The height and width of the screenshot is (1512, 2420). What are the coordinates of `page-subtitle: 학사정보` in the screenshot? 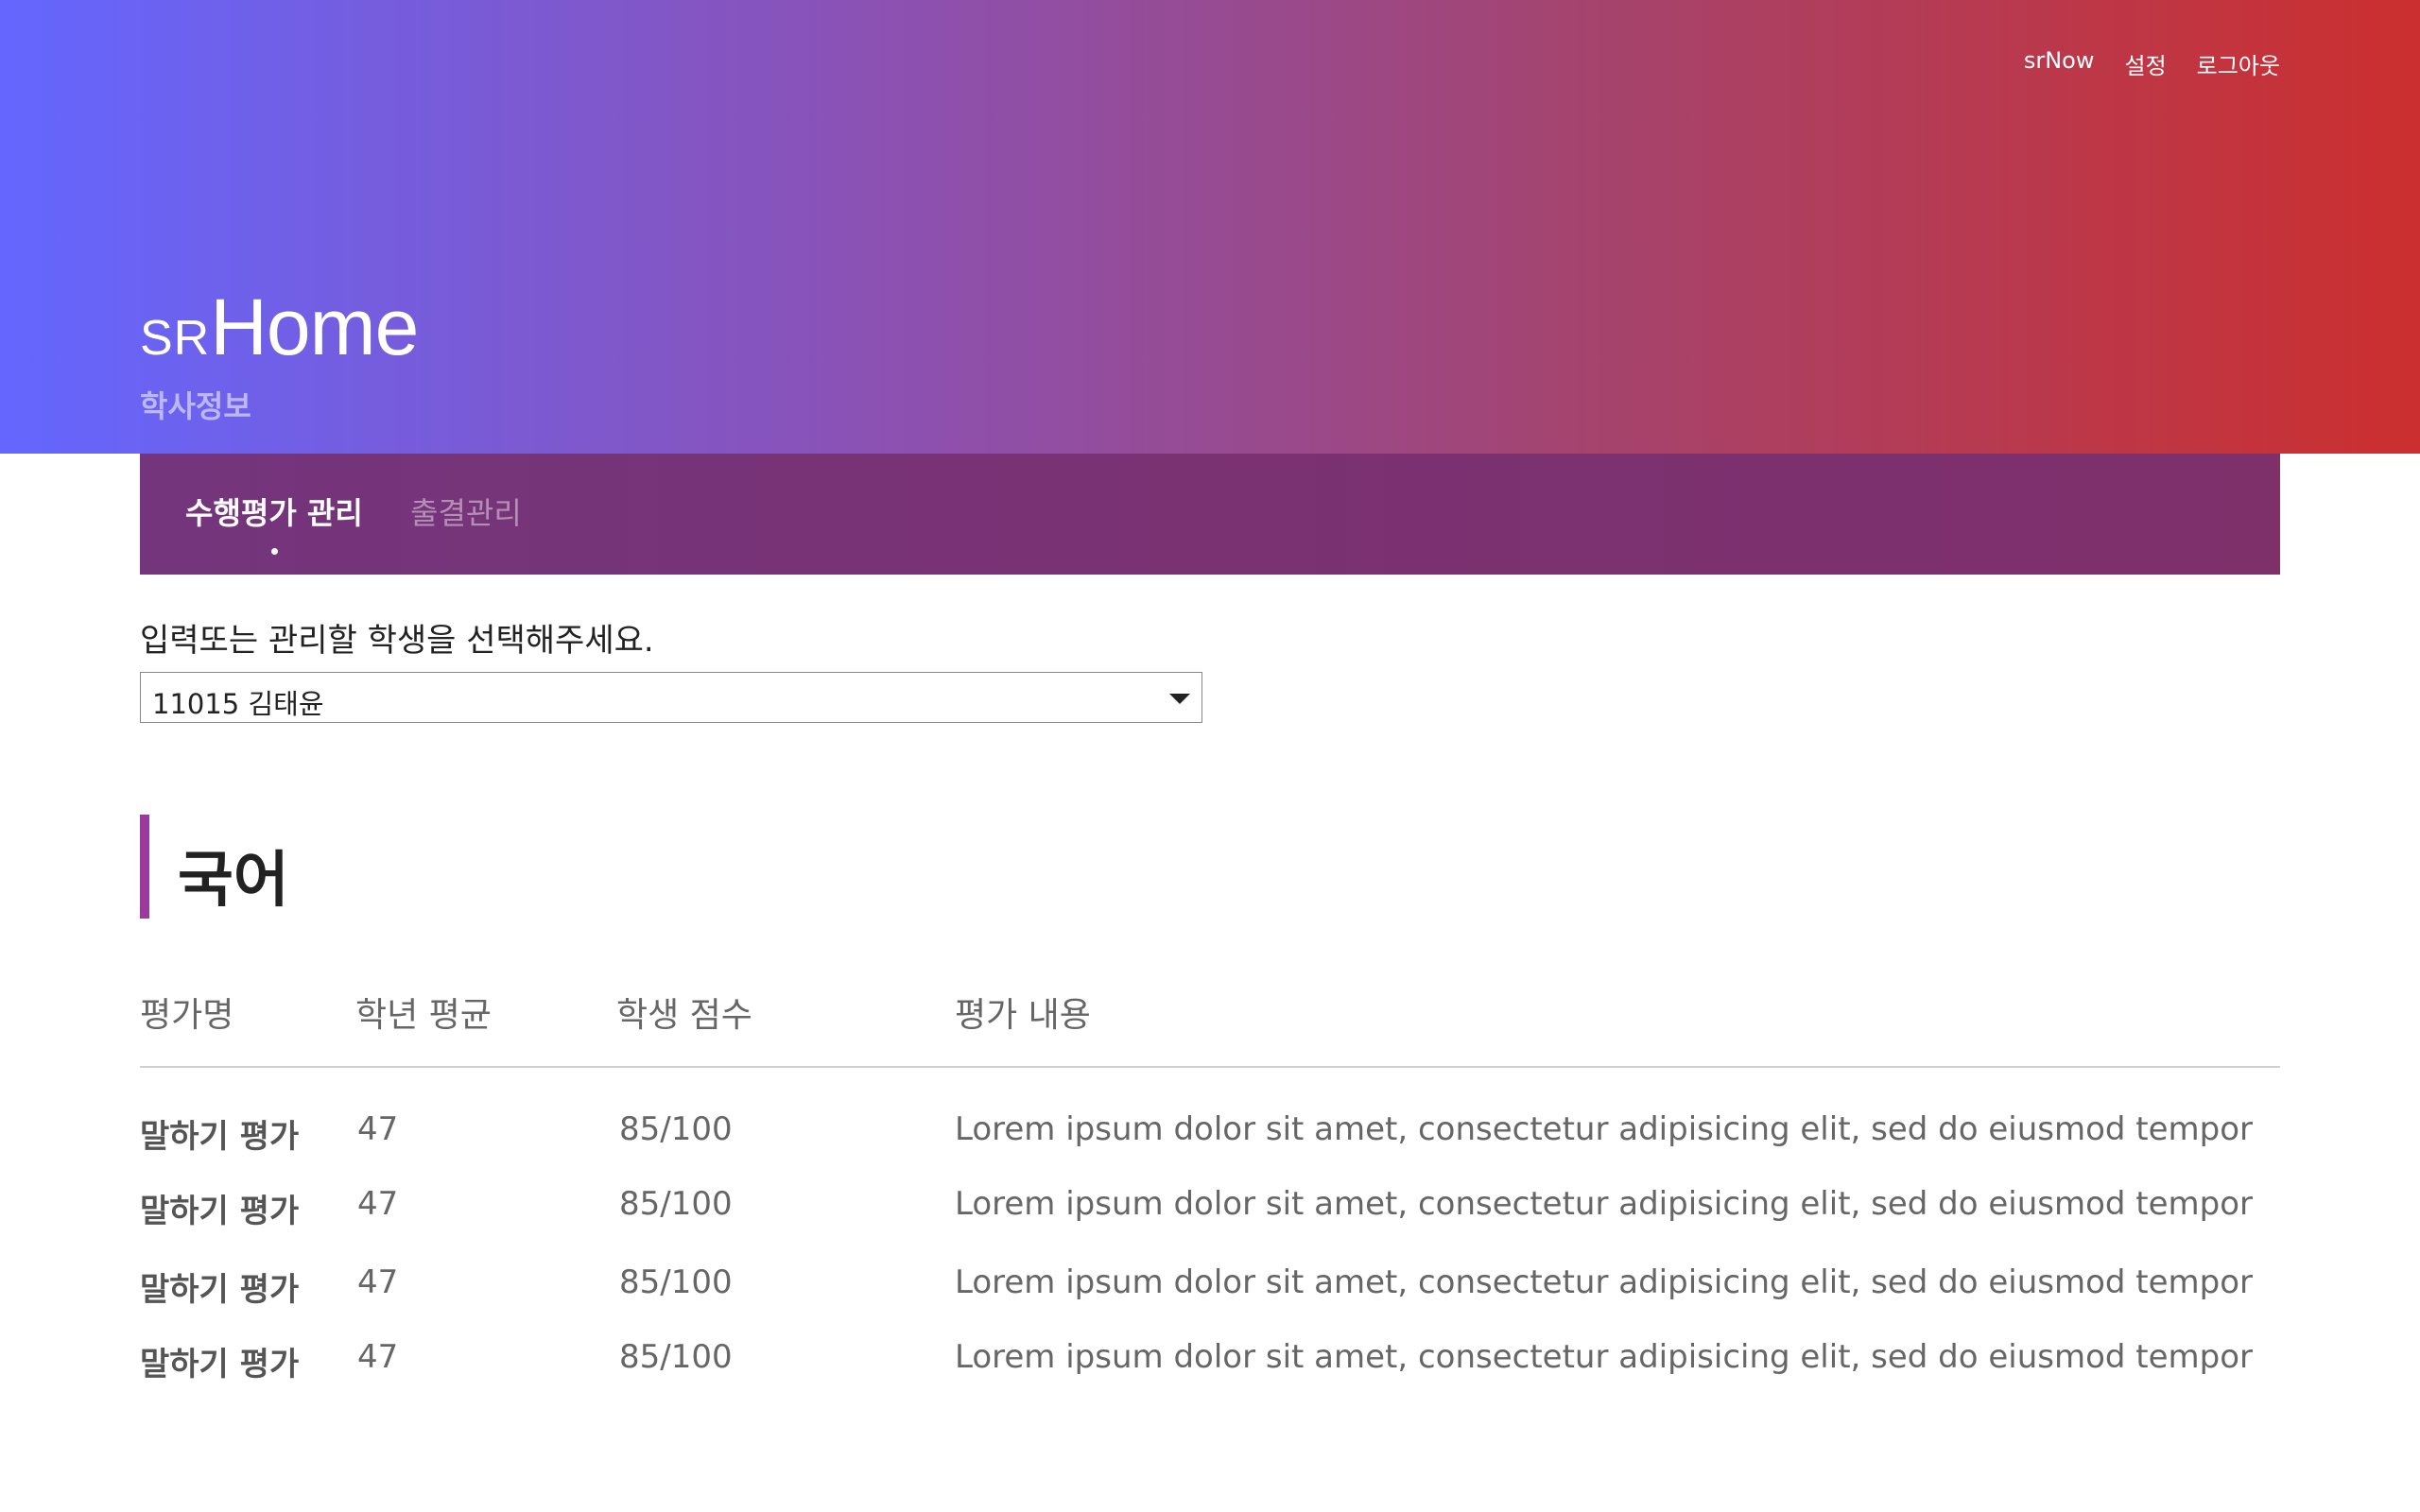 It's located at (195, 406).